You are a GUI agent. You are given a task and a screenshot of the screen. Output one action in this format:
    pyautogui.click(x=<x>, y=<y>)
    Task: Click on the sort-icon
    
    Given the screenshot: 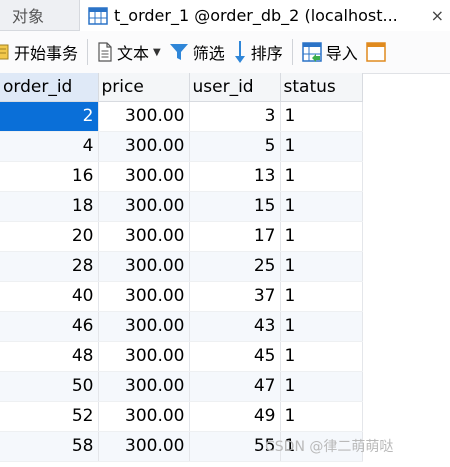 What is the action you would take?
    pyautogui.click(x=239, y=52)
    